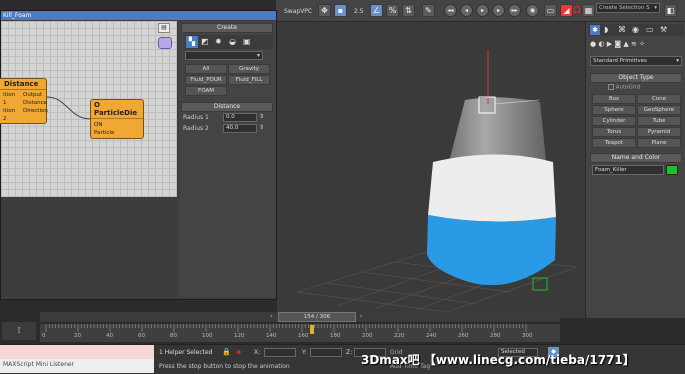  Describe the element at coordinates (408, 10) in the screenshot. I see `spinner-snap-icon: ⇅` at that location.